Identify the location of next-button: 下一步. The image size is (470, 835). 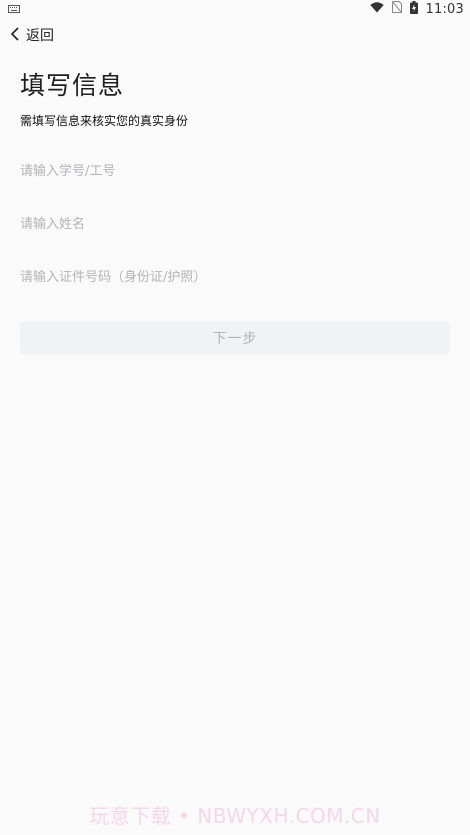
(235, 338).